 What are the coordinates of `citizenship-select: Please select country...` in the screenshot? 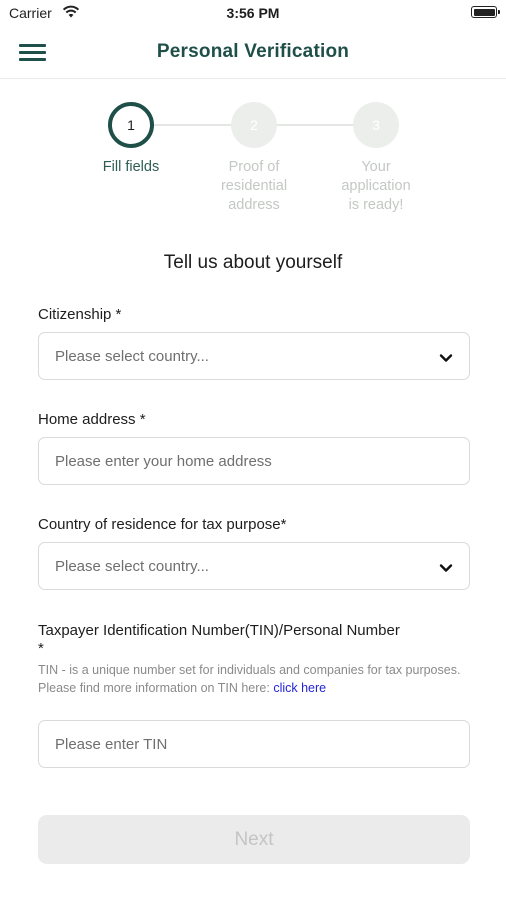 It's located at (254, 356).